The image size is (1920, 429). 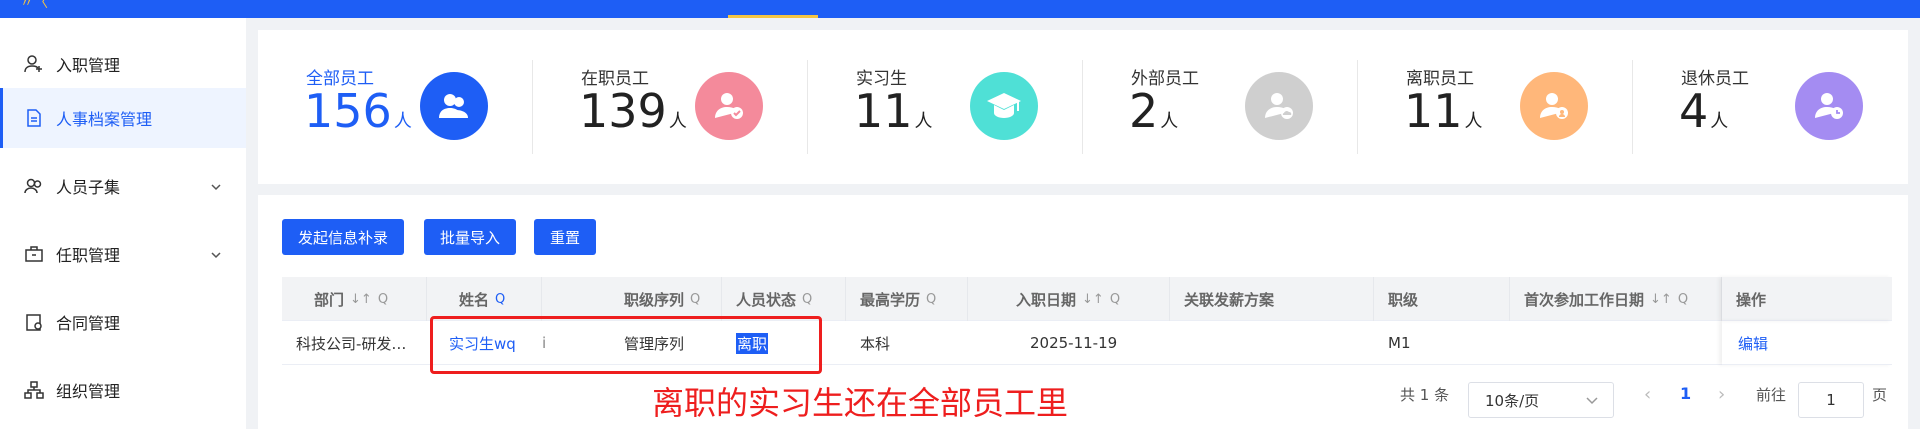 What do you see at coordinates (1442, 299) in the screenshot?
I see `column-header-rank: 职级` at bounding box center [1442, 299].